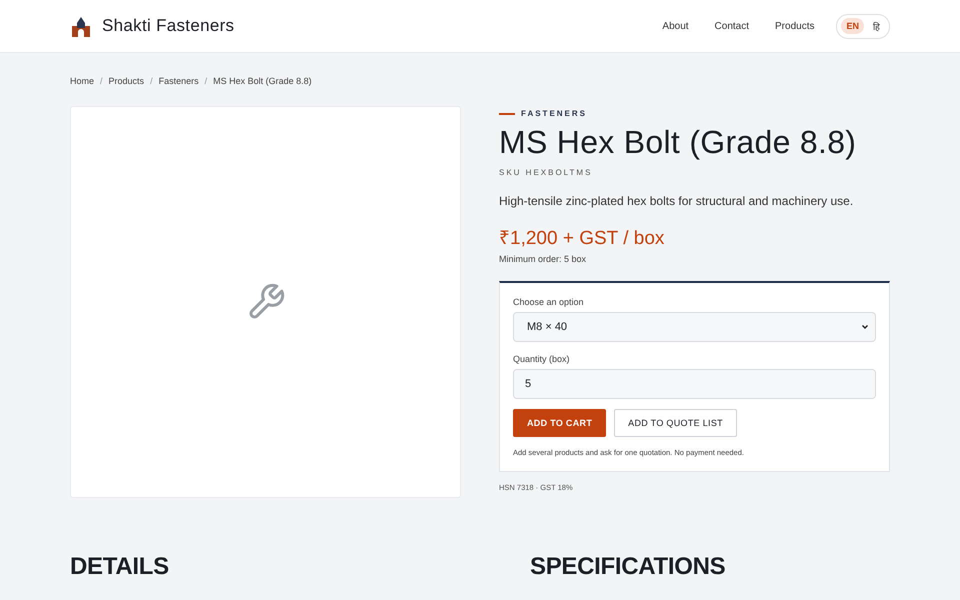  Describe the element at coordinates (120, 567) in the screenshot. I see `section-heading: DETAILS` at that location.